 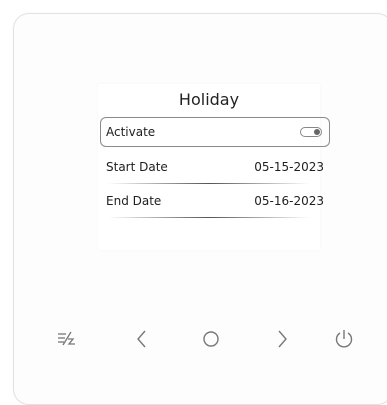 What do you see at coordinates (289, 201) in the screenshot?
I see `end-date-value: 05-16-2023` at bounding box center [289, 201].